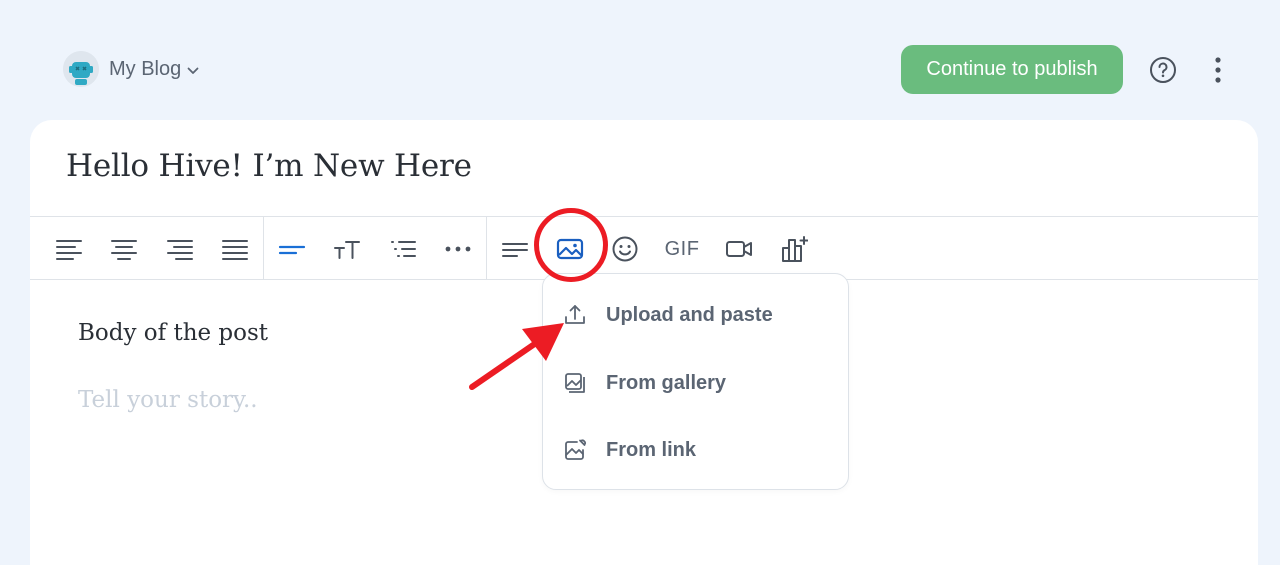  I want to click on video-button, so click(739, 249).